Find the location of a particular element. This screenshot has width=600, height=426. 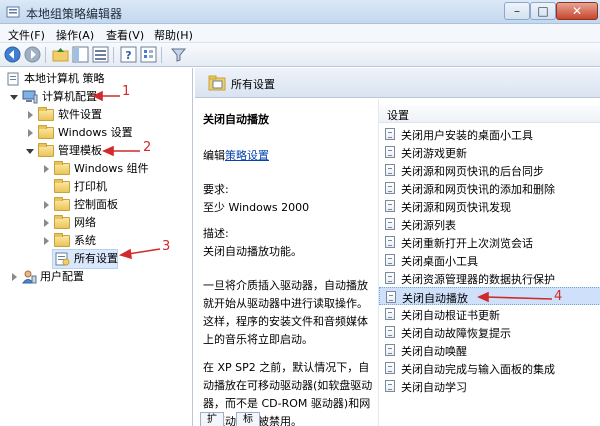

annotation-number-1: 1 is located at coordinates (126, 91).